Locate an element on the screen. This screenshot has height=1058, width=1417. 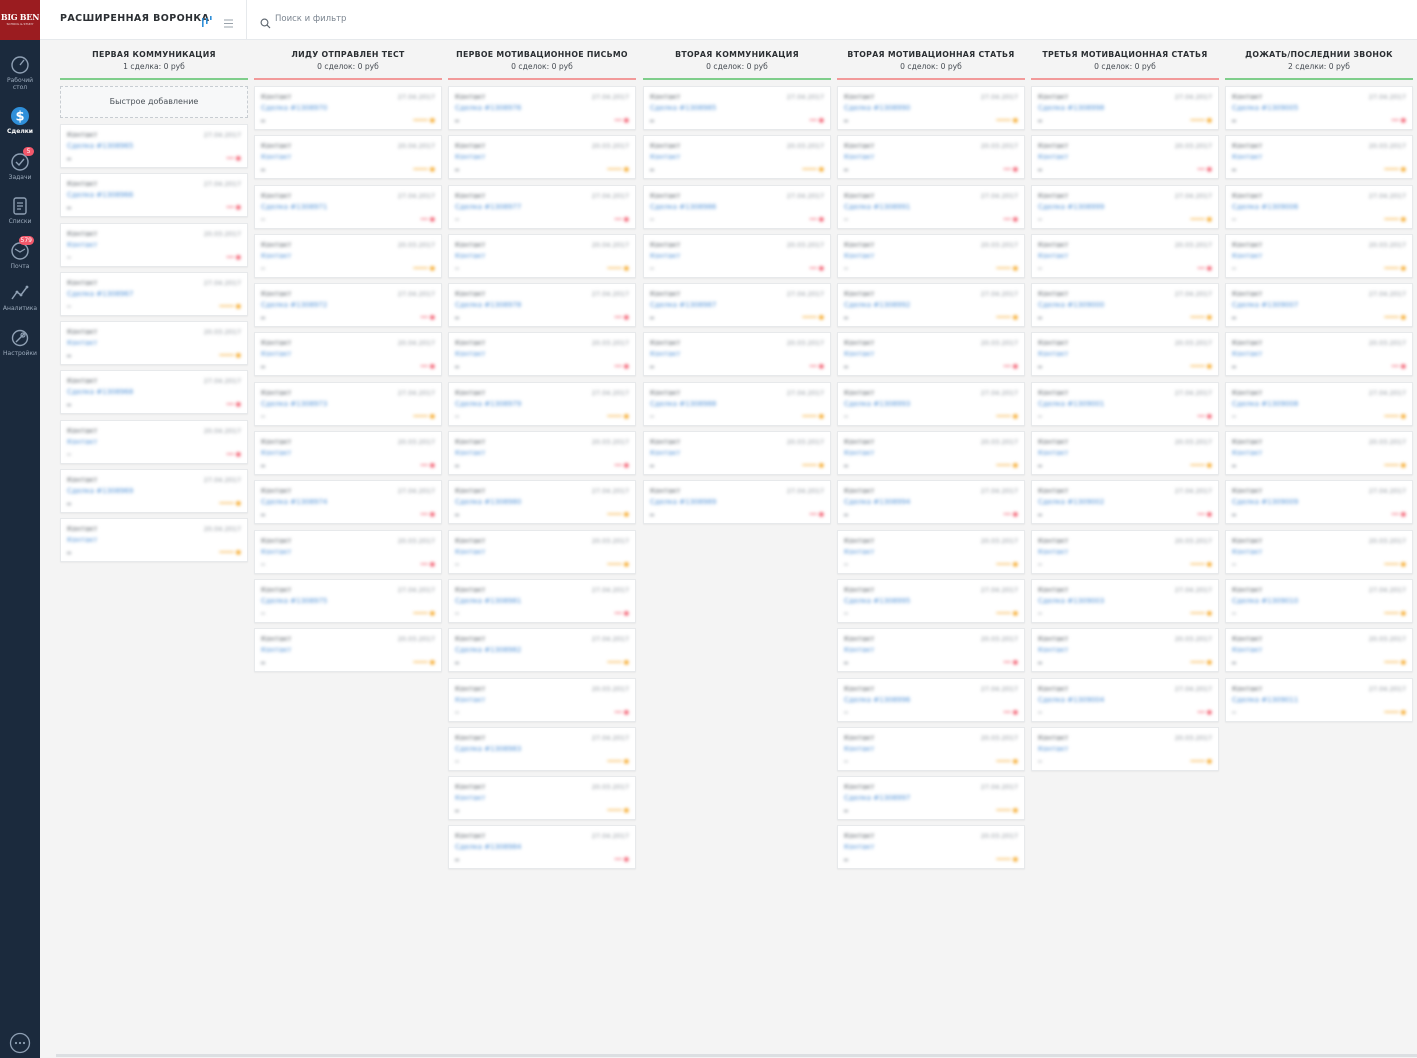
deal-card: Контакт 27.04.2017 Сделка #1308967 ━━━━ ● is located at coordinates (154, 293).